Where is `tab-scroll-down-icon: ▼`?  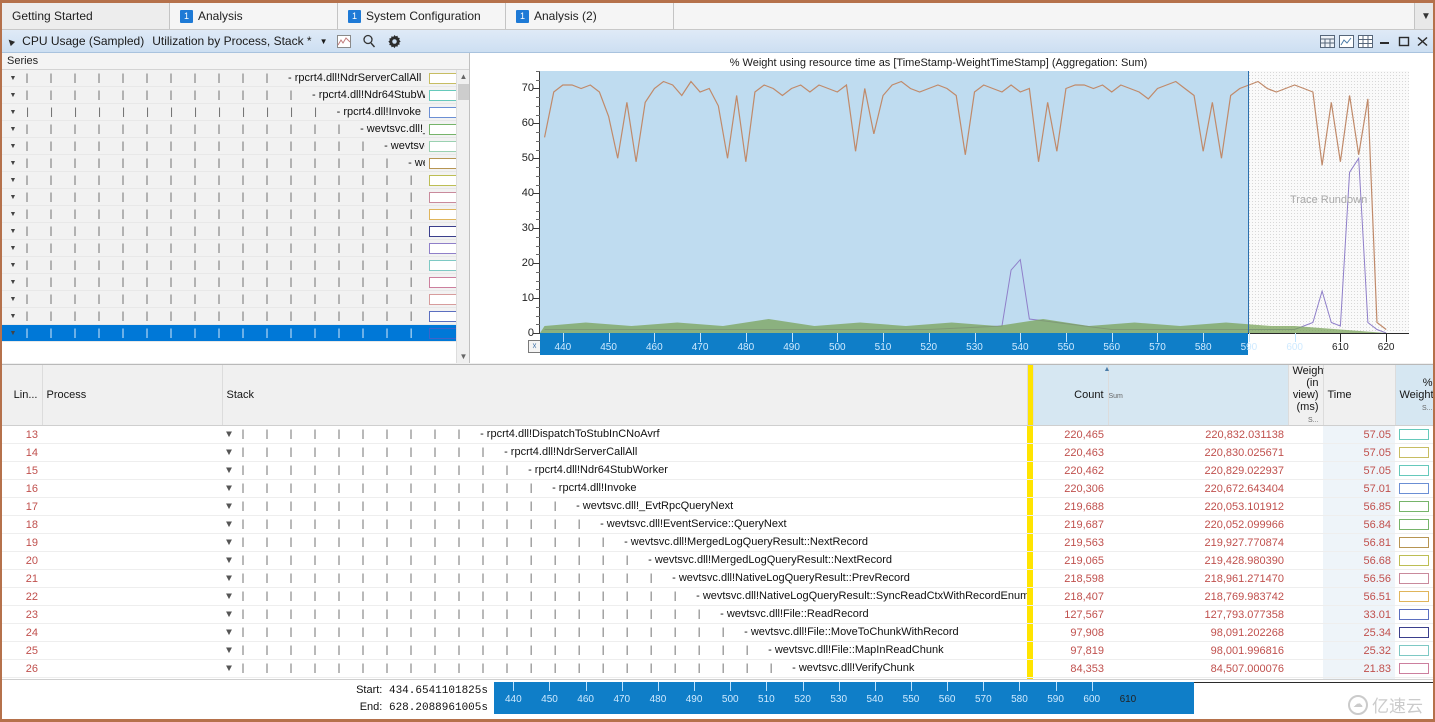
tab-scroll-down-icon: ▼ is located at coordinates (1424, 16).